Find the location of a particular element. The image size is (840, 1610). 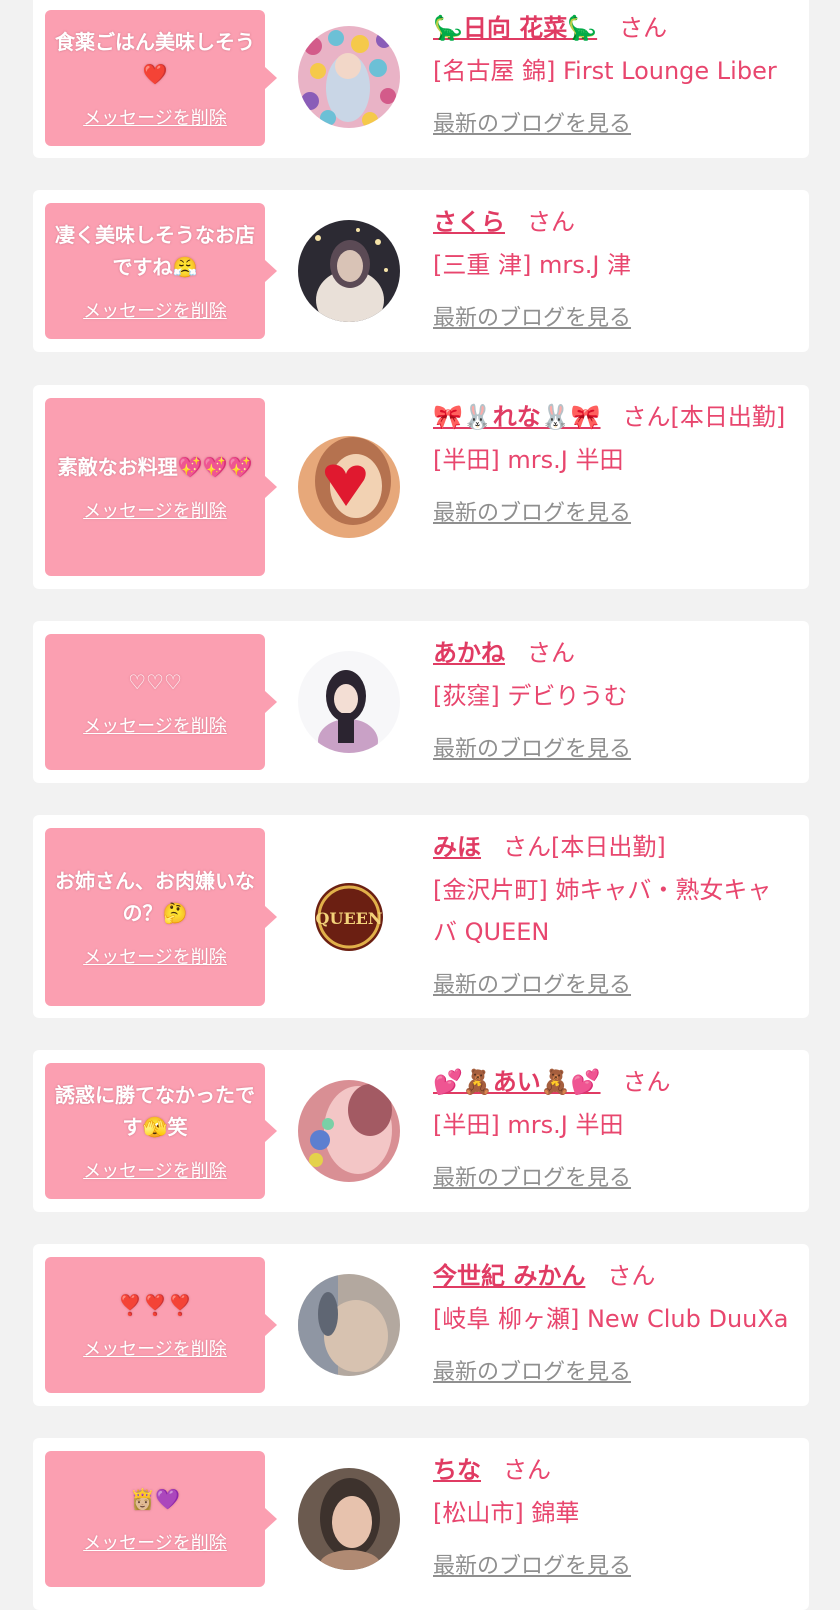

shop-label: [岐阜 柳ヶ瀬] New Club DuuXa is located at coordinates (611, 1319).